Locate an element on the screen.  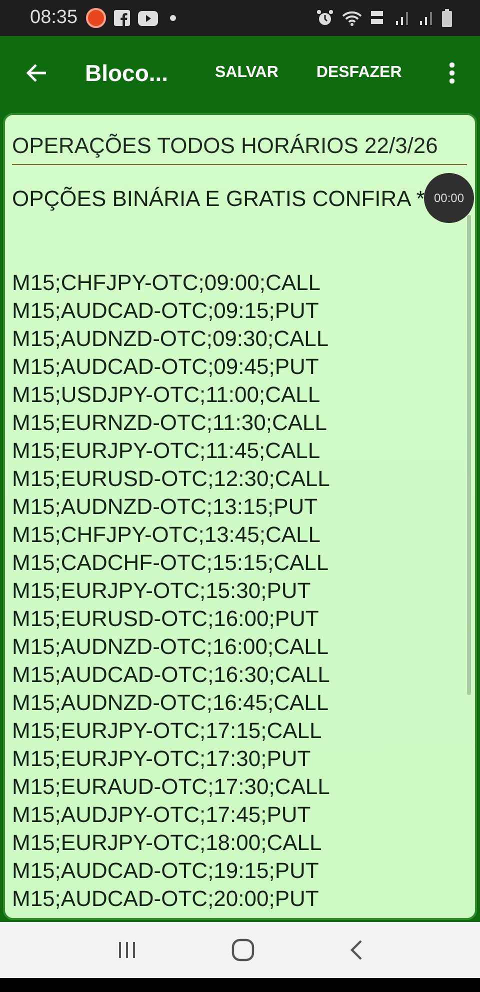
note-line: M15;AUDCAD-OTC;16:30;CALL is located at coordinates (171, 675).